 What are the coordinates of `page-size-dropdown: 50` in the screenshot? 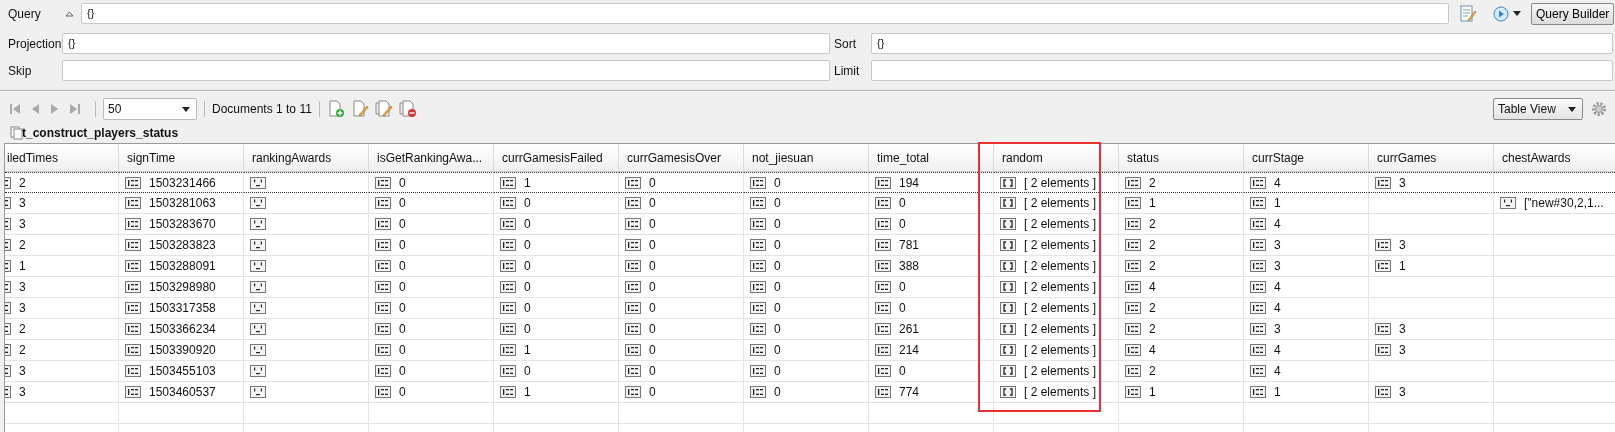 It's located at (150, 109).